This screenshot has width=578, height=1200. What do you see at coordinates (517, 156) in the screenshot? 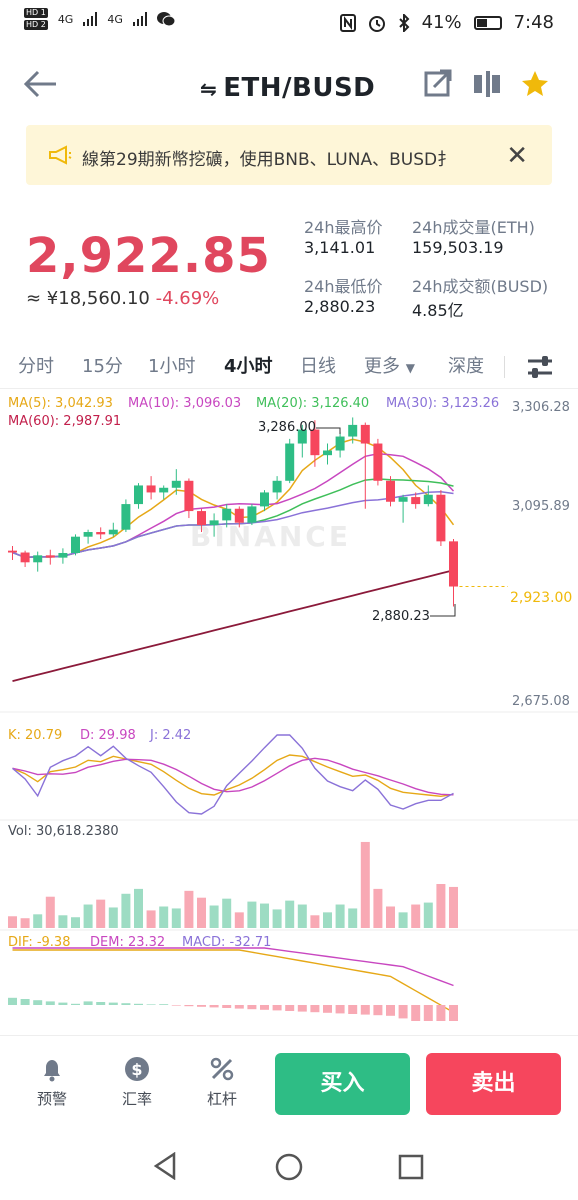
I see `close-icon: ✕` at bounding box center [517, 156].